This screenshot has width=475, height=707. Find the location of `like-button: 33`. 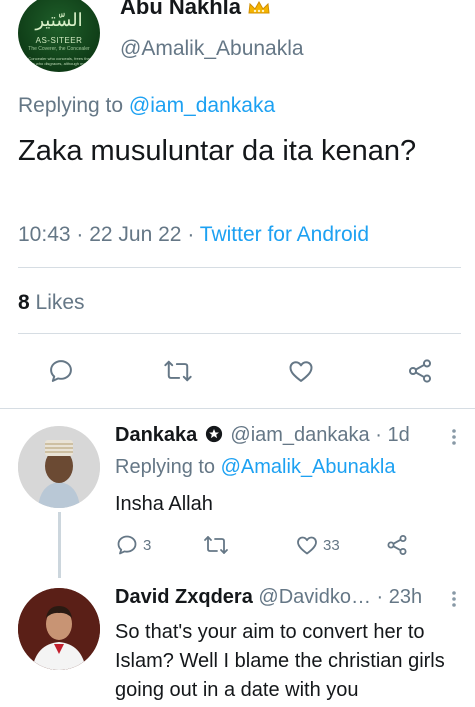

like-button: 33 is located at coordinates (317, 545).